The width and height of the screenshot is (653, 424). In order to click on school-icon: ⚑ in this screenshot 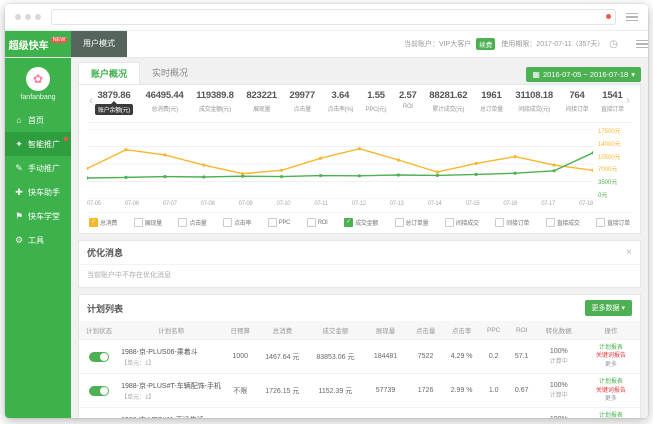, I will do `click(19, 215)`.